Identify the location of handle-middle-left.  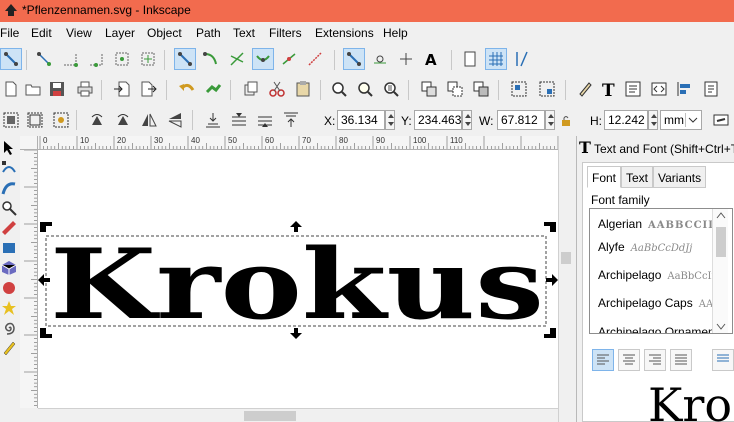
(44, 280).